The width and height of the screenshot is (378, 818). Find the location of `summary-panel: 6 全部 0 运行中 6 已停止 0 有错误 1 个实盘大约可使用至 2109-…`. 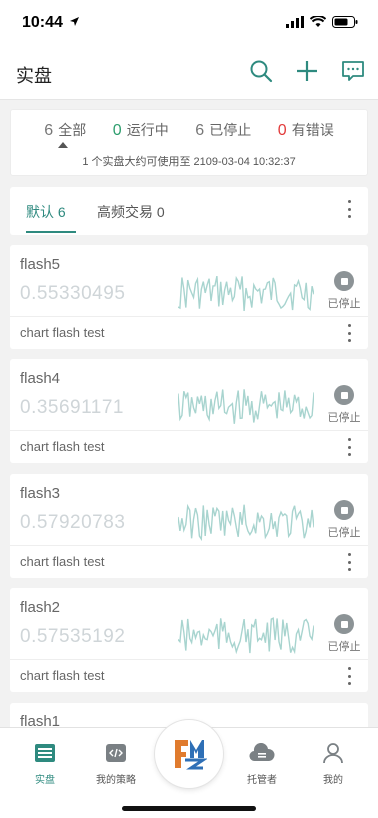

summary-panel: 6 全部 0 运行中 6 已停止 0 有错误 1 个实盘大约可使用至 2109-… is located at coordinates (189, 142).